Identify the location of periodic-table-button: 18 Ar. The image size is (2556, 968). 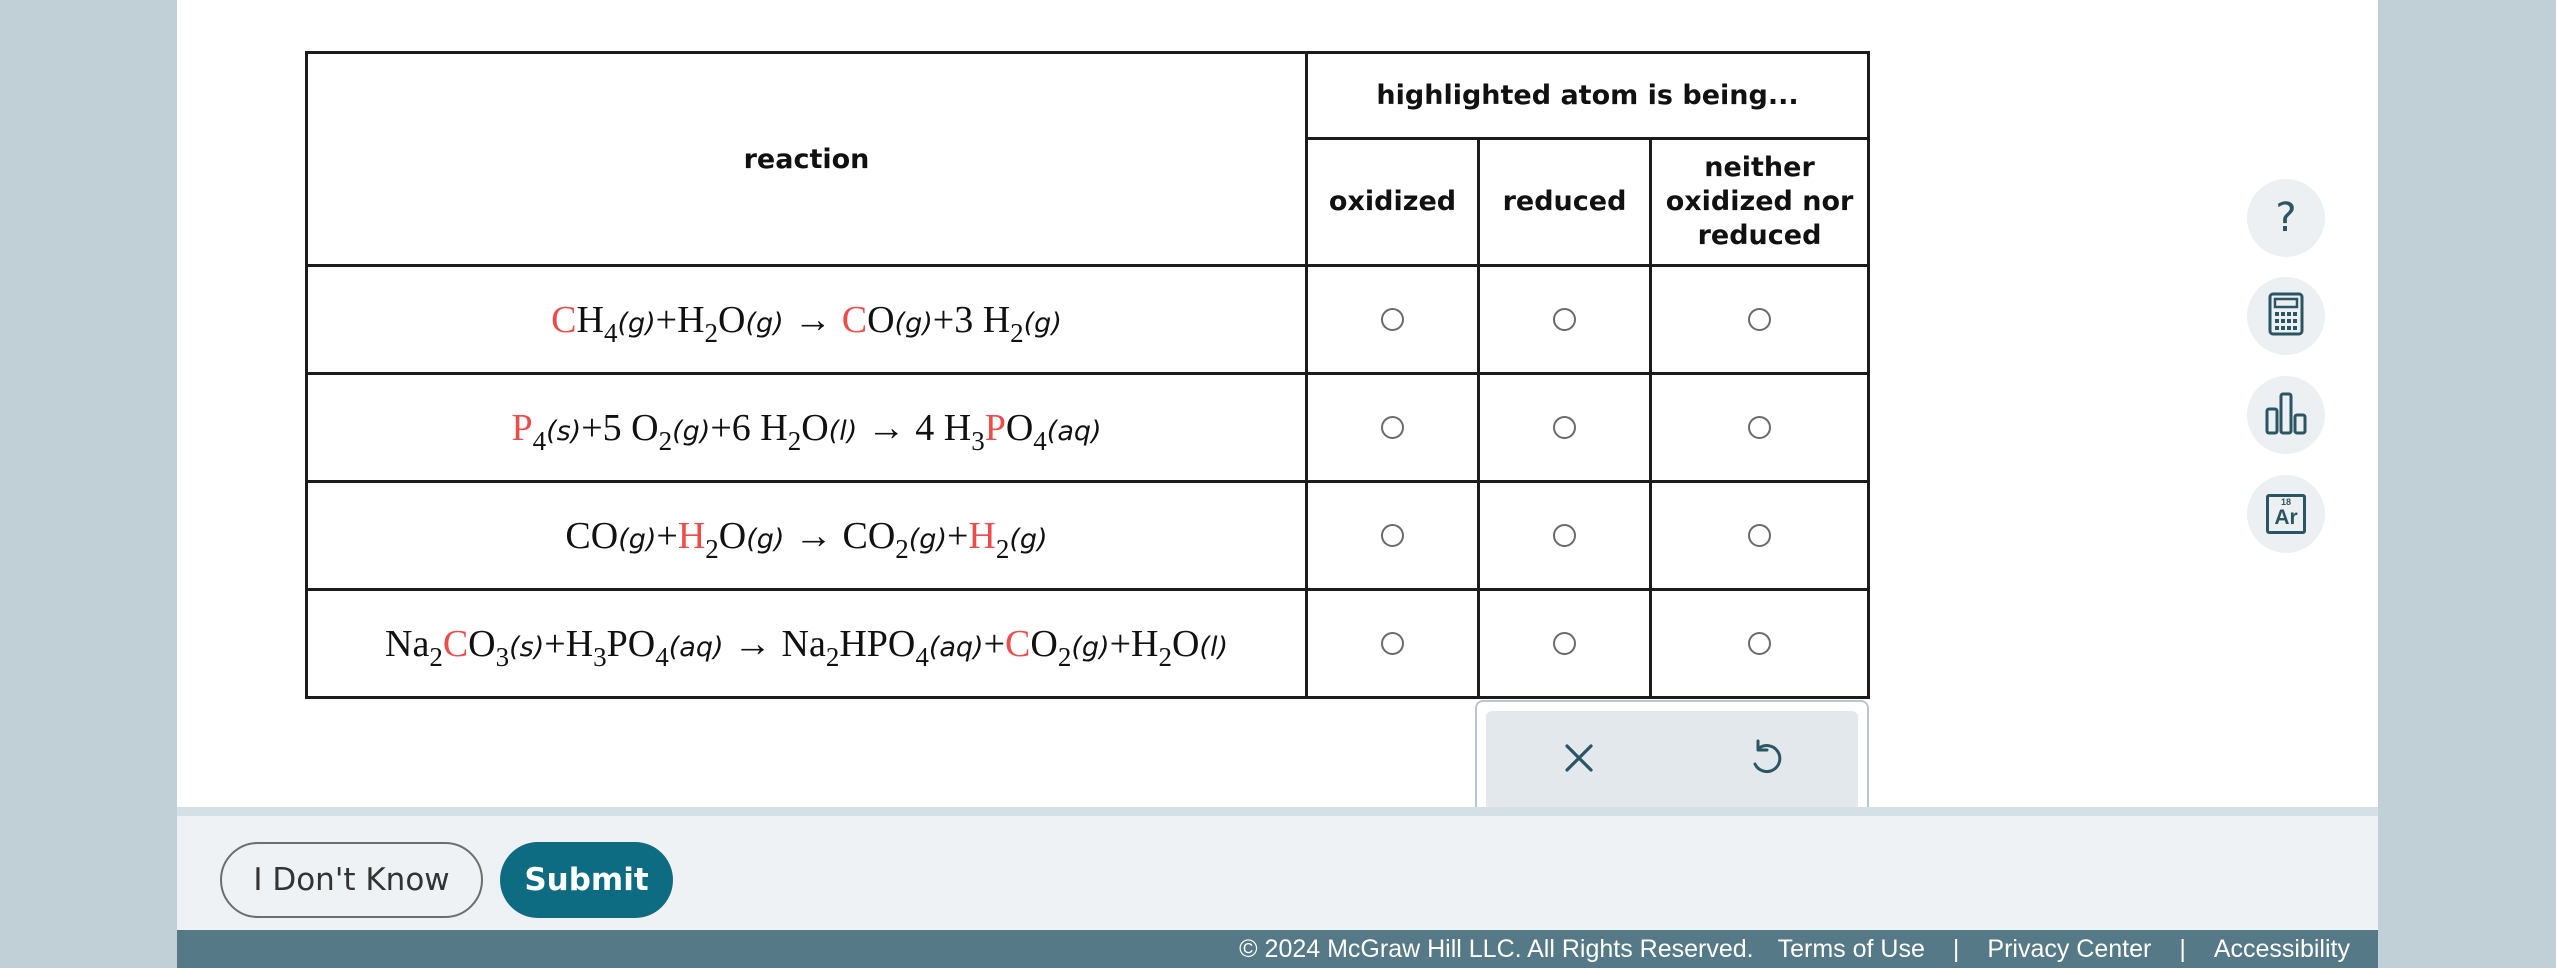
(2286, 514).